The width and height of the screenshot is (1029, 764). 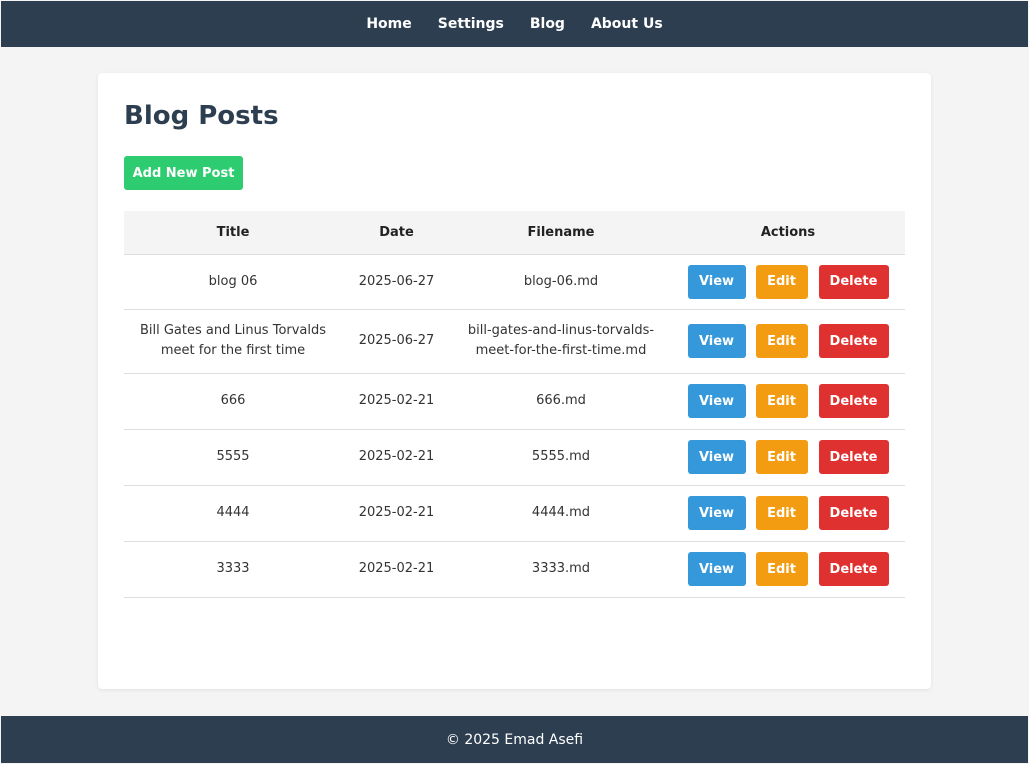 What do you see at coordinates (788, 233) in the screenshot?
I see `column-header-actions: Actions` at bounding box center [788, 233].